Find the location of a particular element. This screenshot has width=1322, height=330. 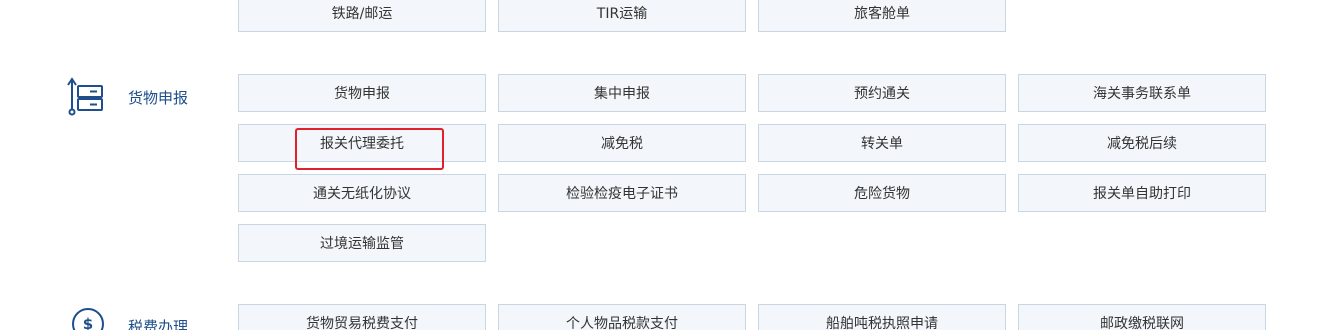

tile-label: 货物申报 is located at coordinates (362, 94).